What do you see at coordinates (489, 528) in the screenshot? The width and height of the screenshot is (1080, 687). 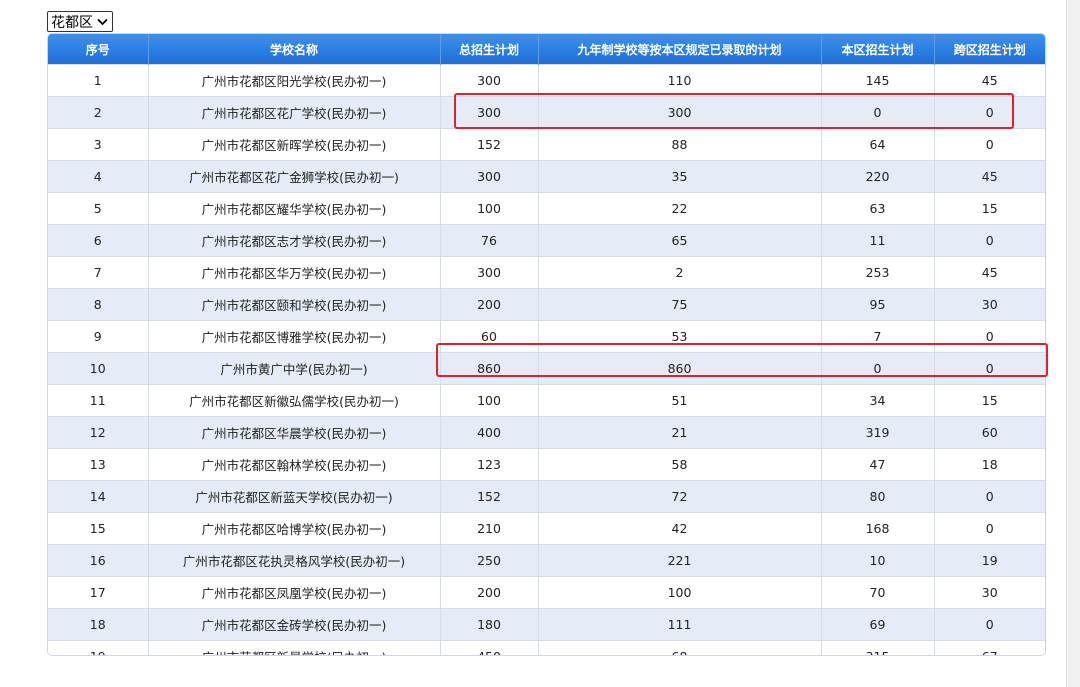 I see `cell-total-plan: 210` at bounding box center [489, 528].